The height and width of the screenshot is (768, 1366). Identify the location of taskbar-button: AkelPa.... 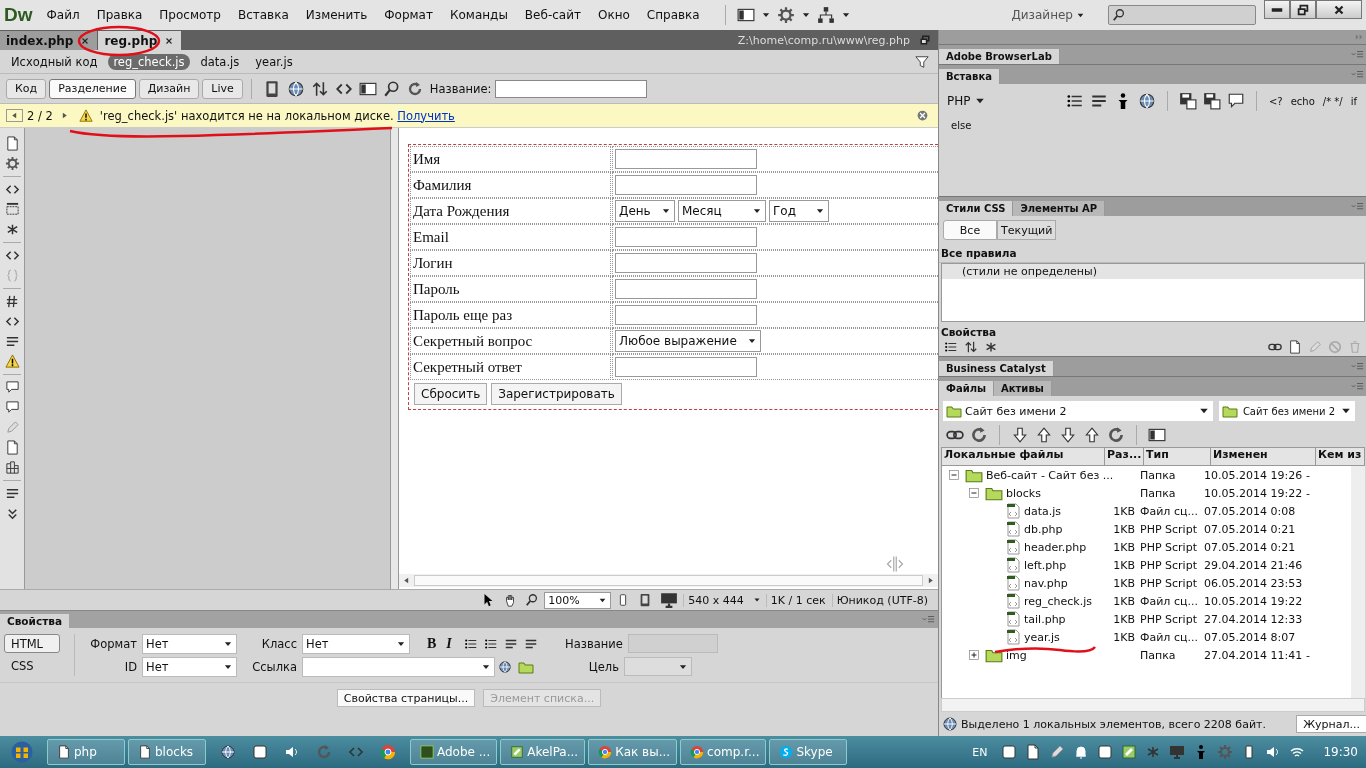
(543, 752).